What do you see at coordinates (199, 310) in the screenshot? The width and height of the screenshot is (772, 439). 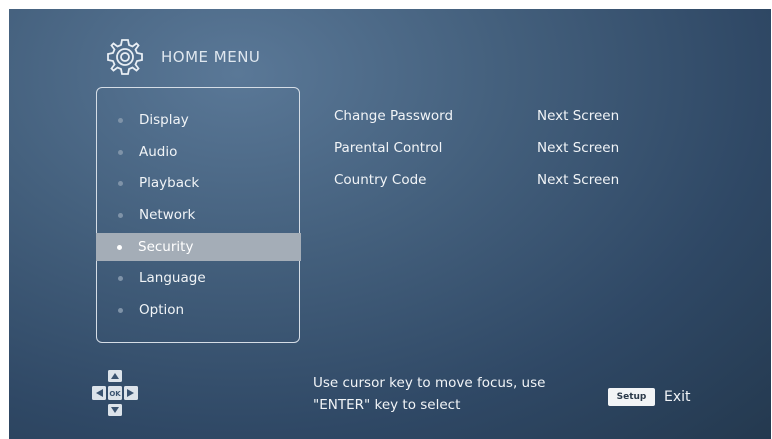 I see `menu-item-option: Option` at bounding box center [199, 310].